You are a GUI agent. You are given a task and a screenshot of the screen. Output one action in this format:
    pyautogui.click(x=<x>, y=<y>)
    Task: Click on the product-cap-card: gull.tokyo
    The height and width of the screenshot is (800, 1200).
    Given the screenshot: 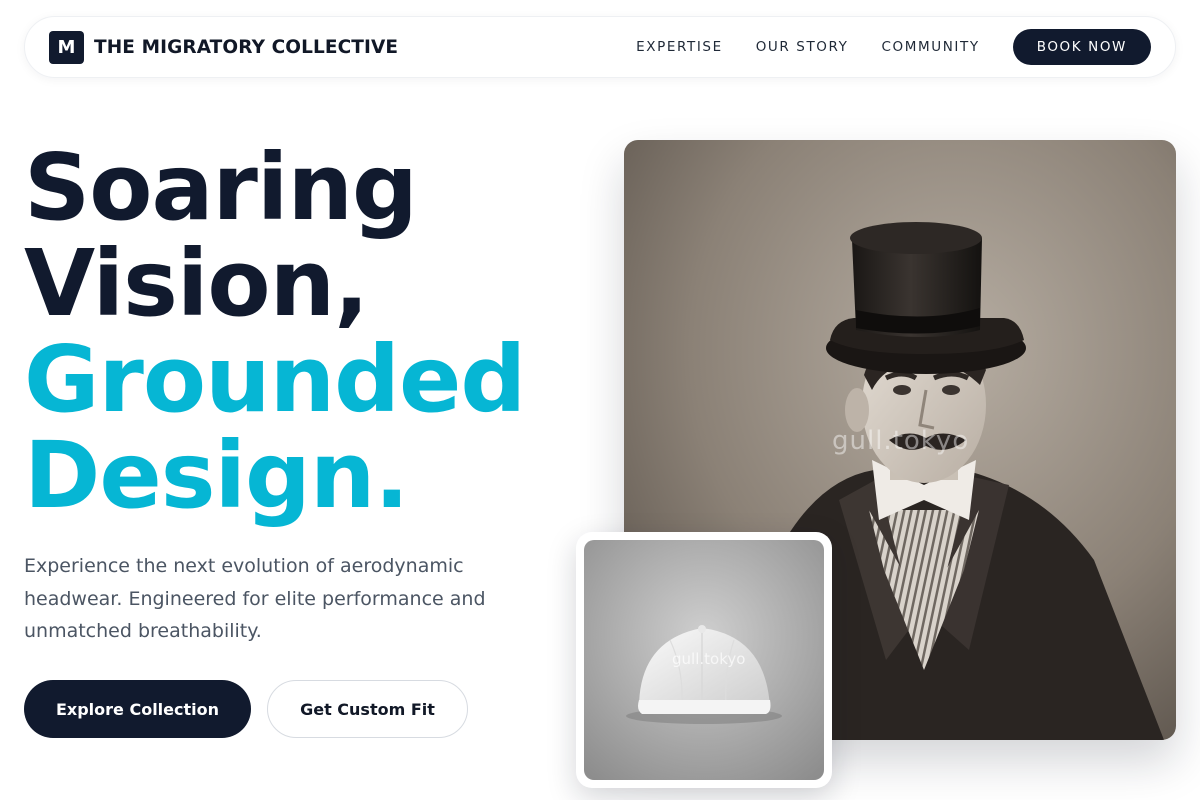 What is the action you would take?
    pyautogui.click(x=704, y=660)
    